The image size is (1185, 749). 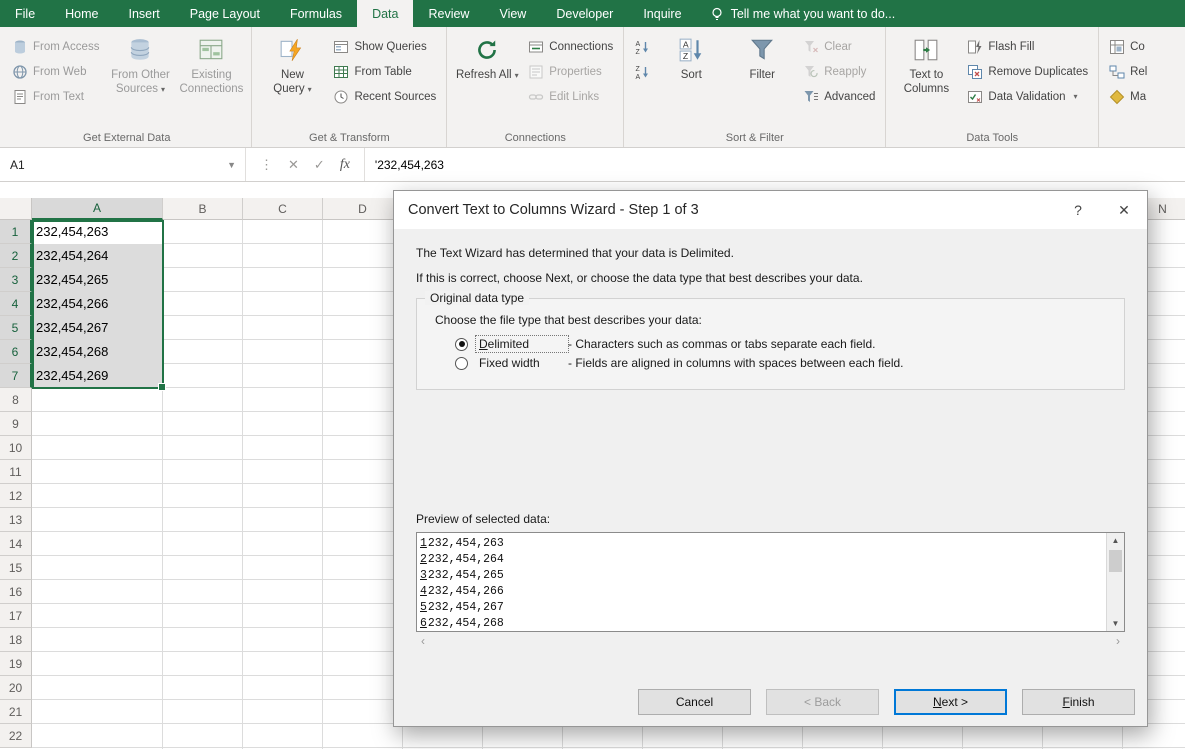 What do you see at coordinates (140, 64) in the screenshot?
I see `from-other-sources-button: From Other Sources ▾` at bounding box center [140, 64].